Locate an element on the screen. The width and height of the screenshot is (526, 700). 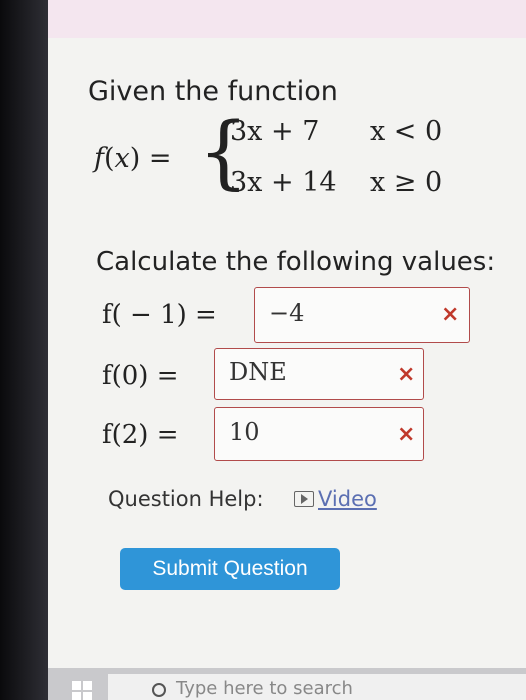
answer-value-1: −4 is located at coordinates (287, 313).